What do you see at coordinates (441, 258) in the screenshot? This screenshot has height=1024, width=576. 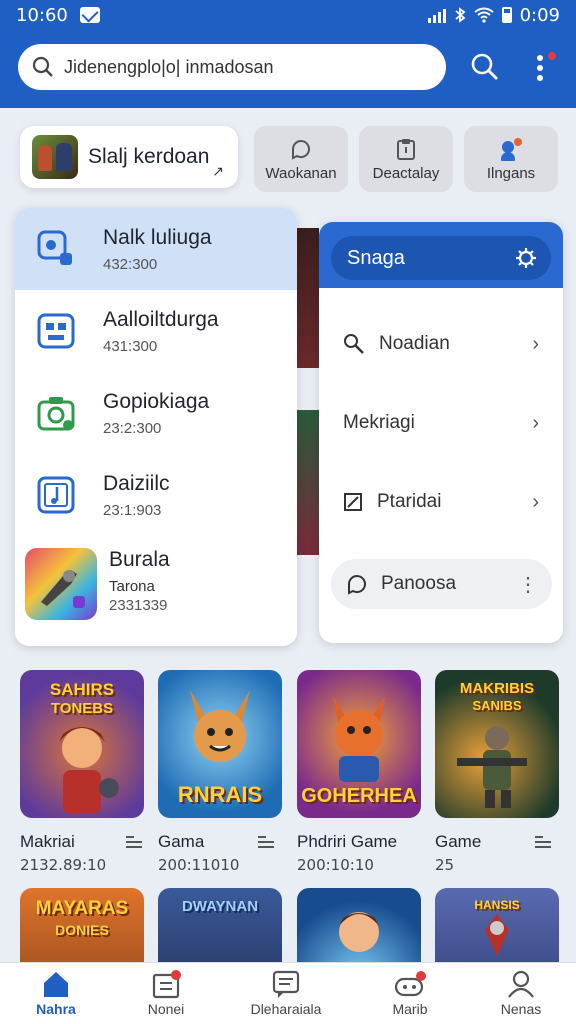 I see `right-menu-header-bar: Snaga` at bounding box center [441, 258].